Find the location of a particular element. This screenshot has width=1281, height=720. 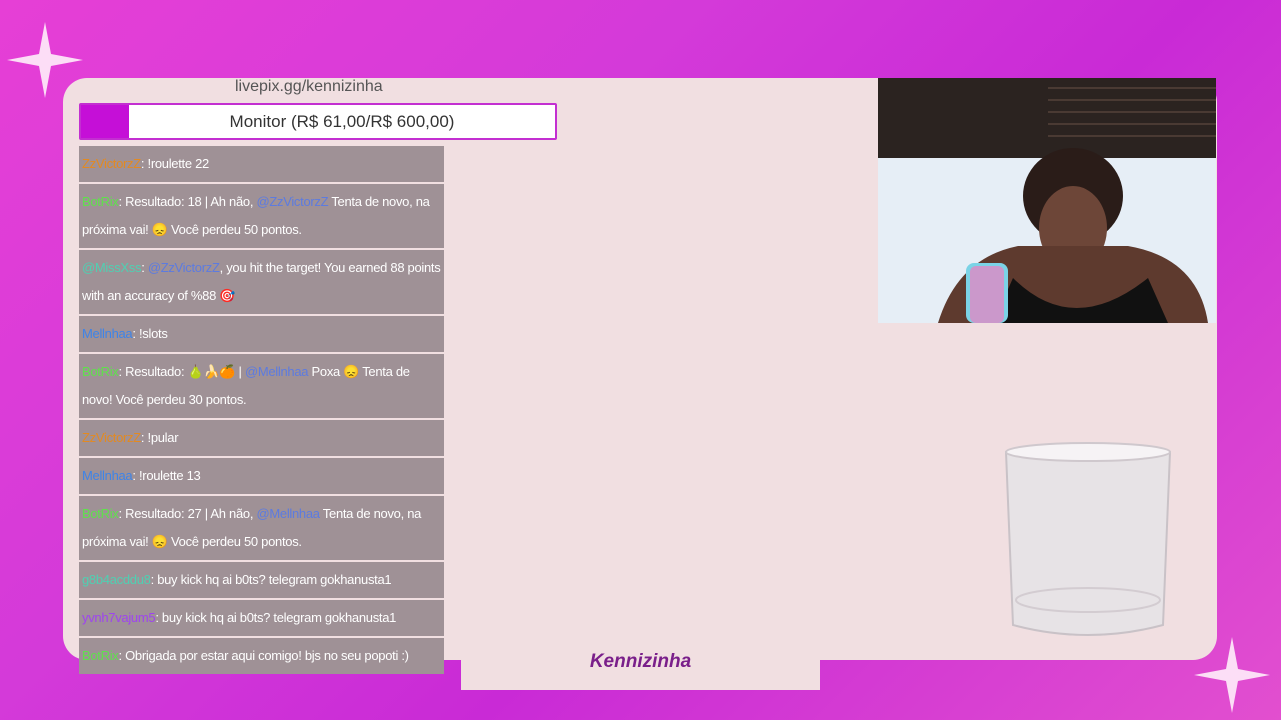

glass-cup-image is located at coordinates (1088, 539).